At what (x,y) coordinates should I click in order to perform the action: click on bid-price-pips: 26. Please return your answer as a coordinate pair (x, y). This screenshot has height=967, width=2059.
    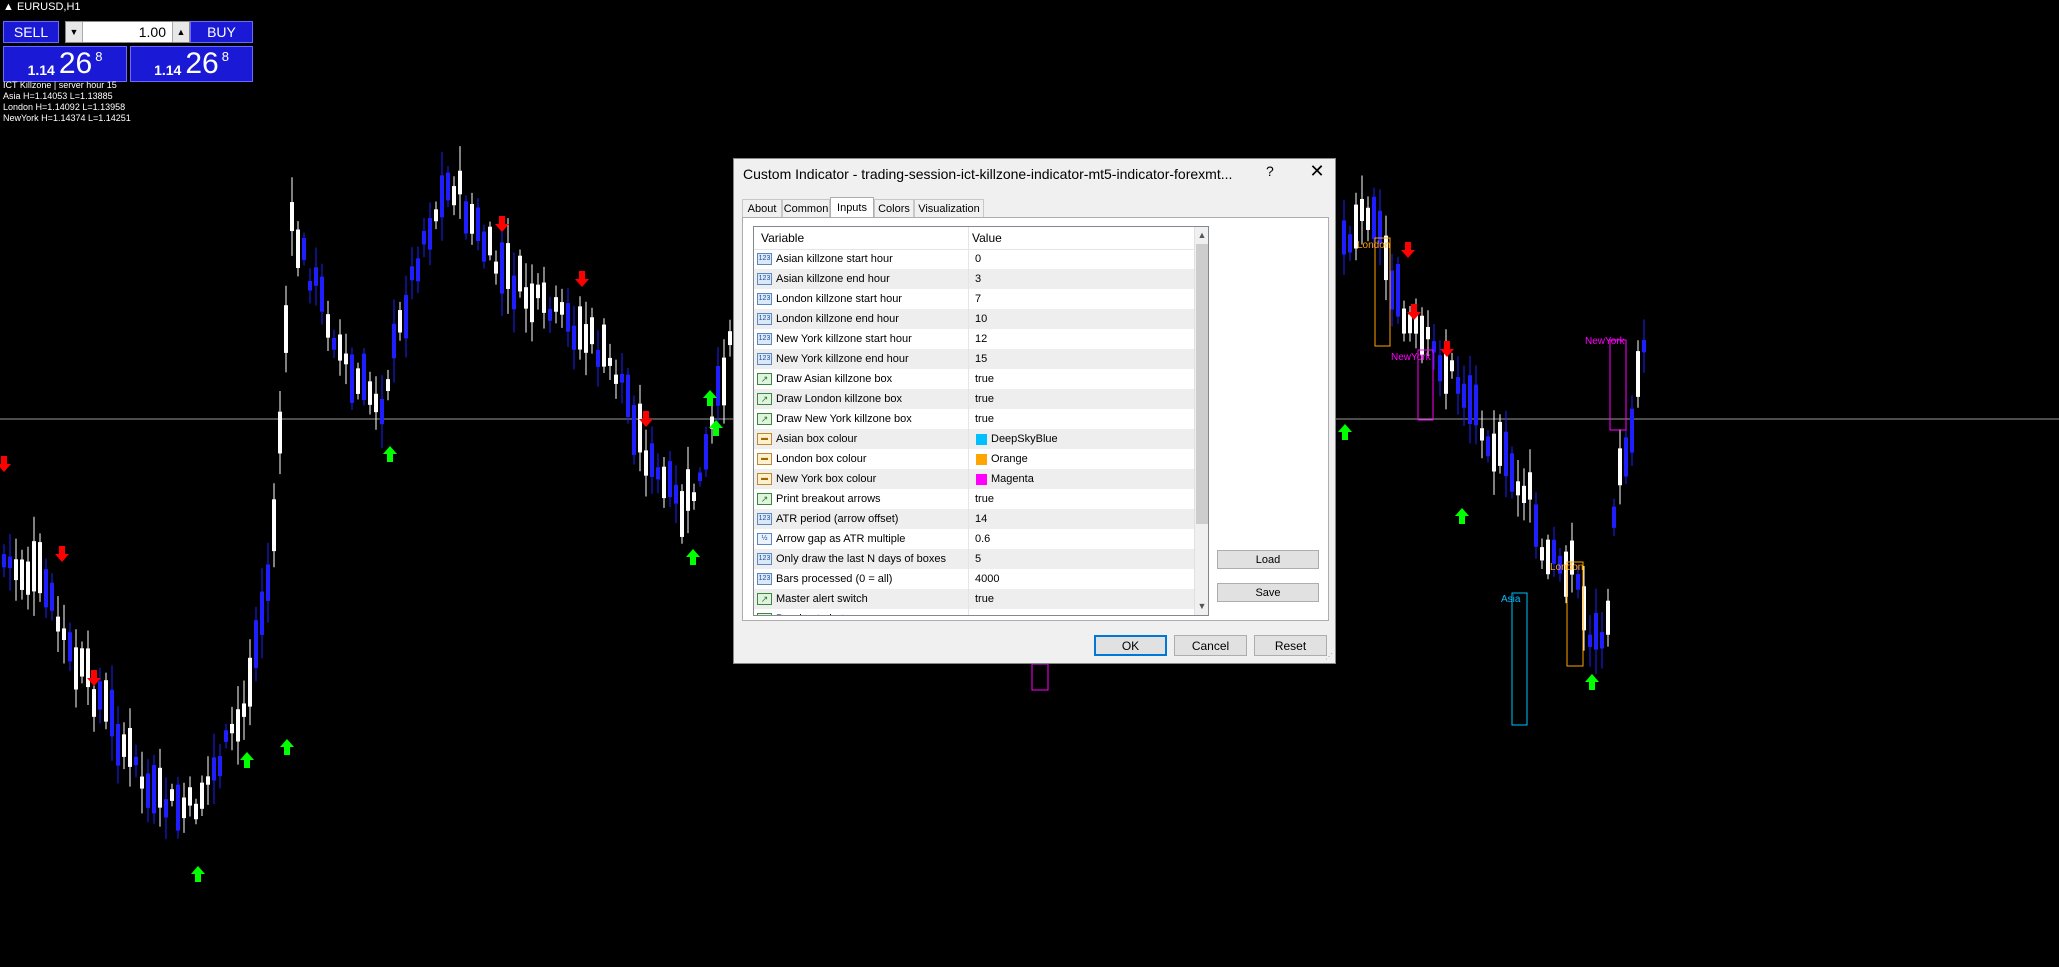
    Looking at the image, I should click on (75, 63).